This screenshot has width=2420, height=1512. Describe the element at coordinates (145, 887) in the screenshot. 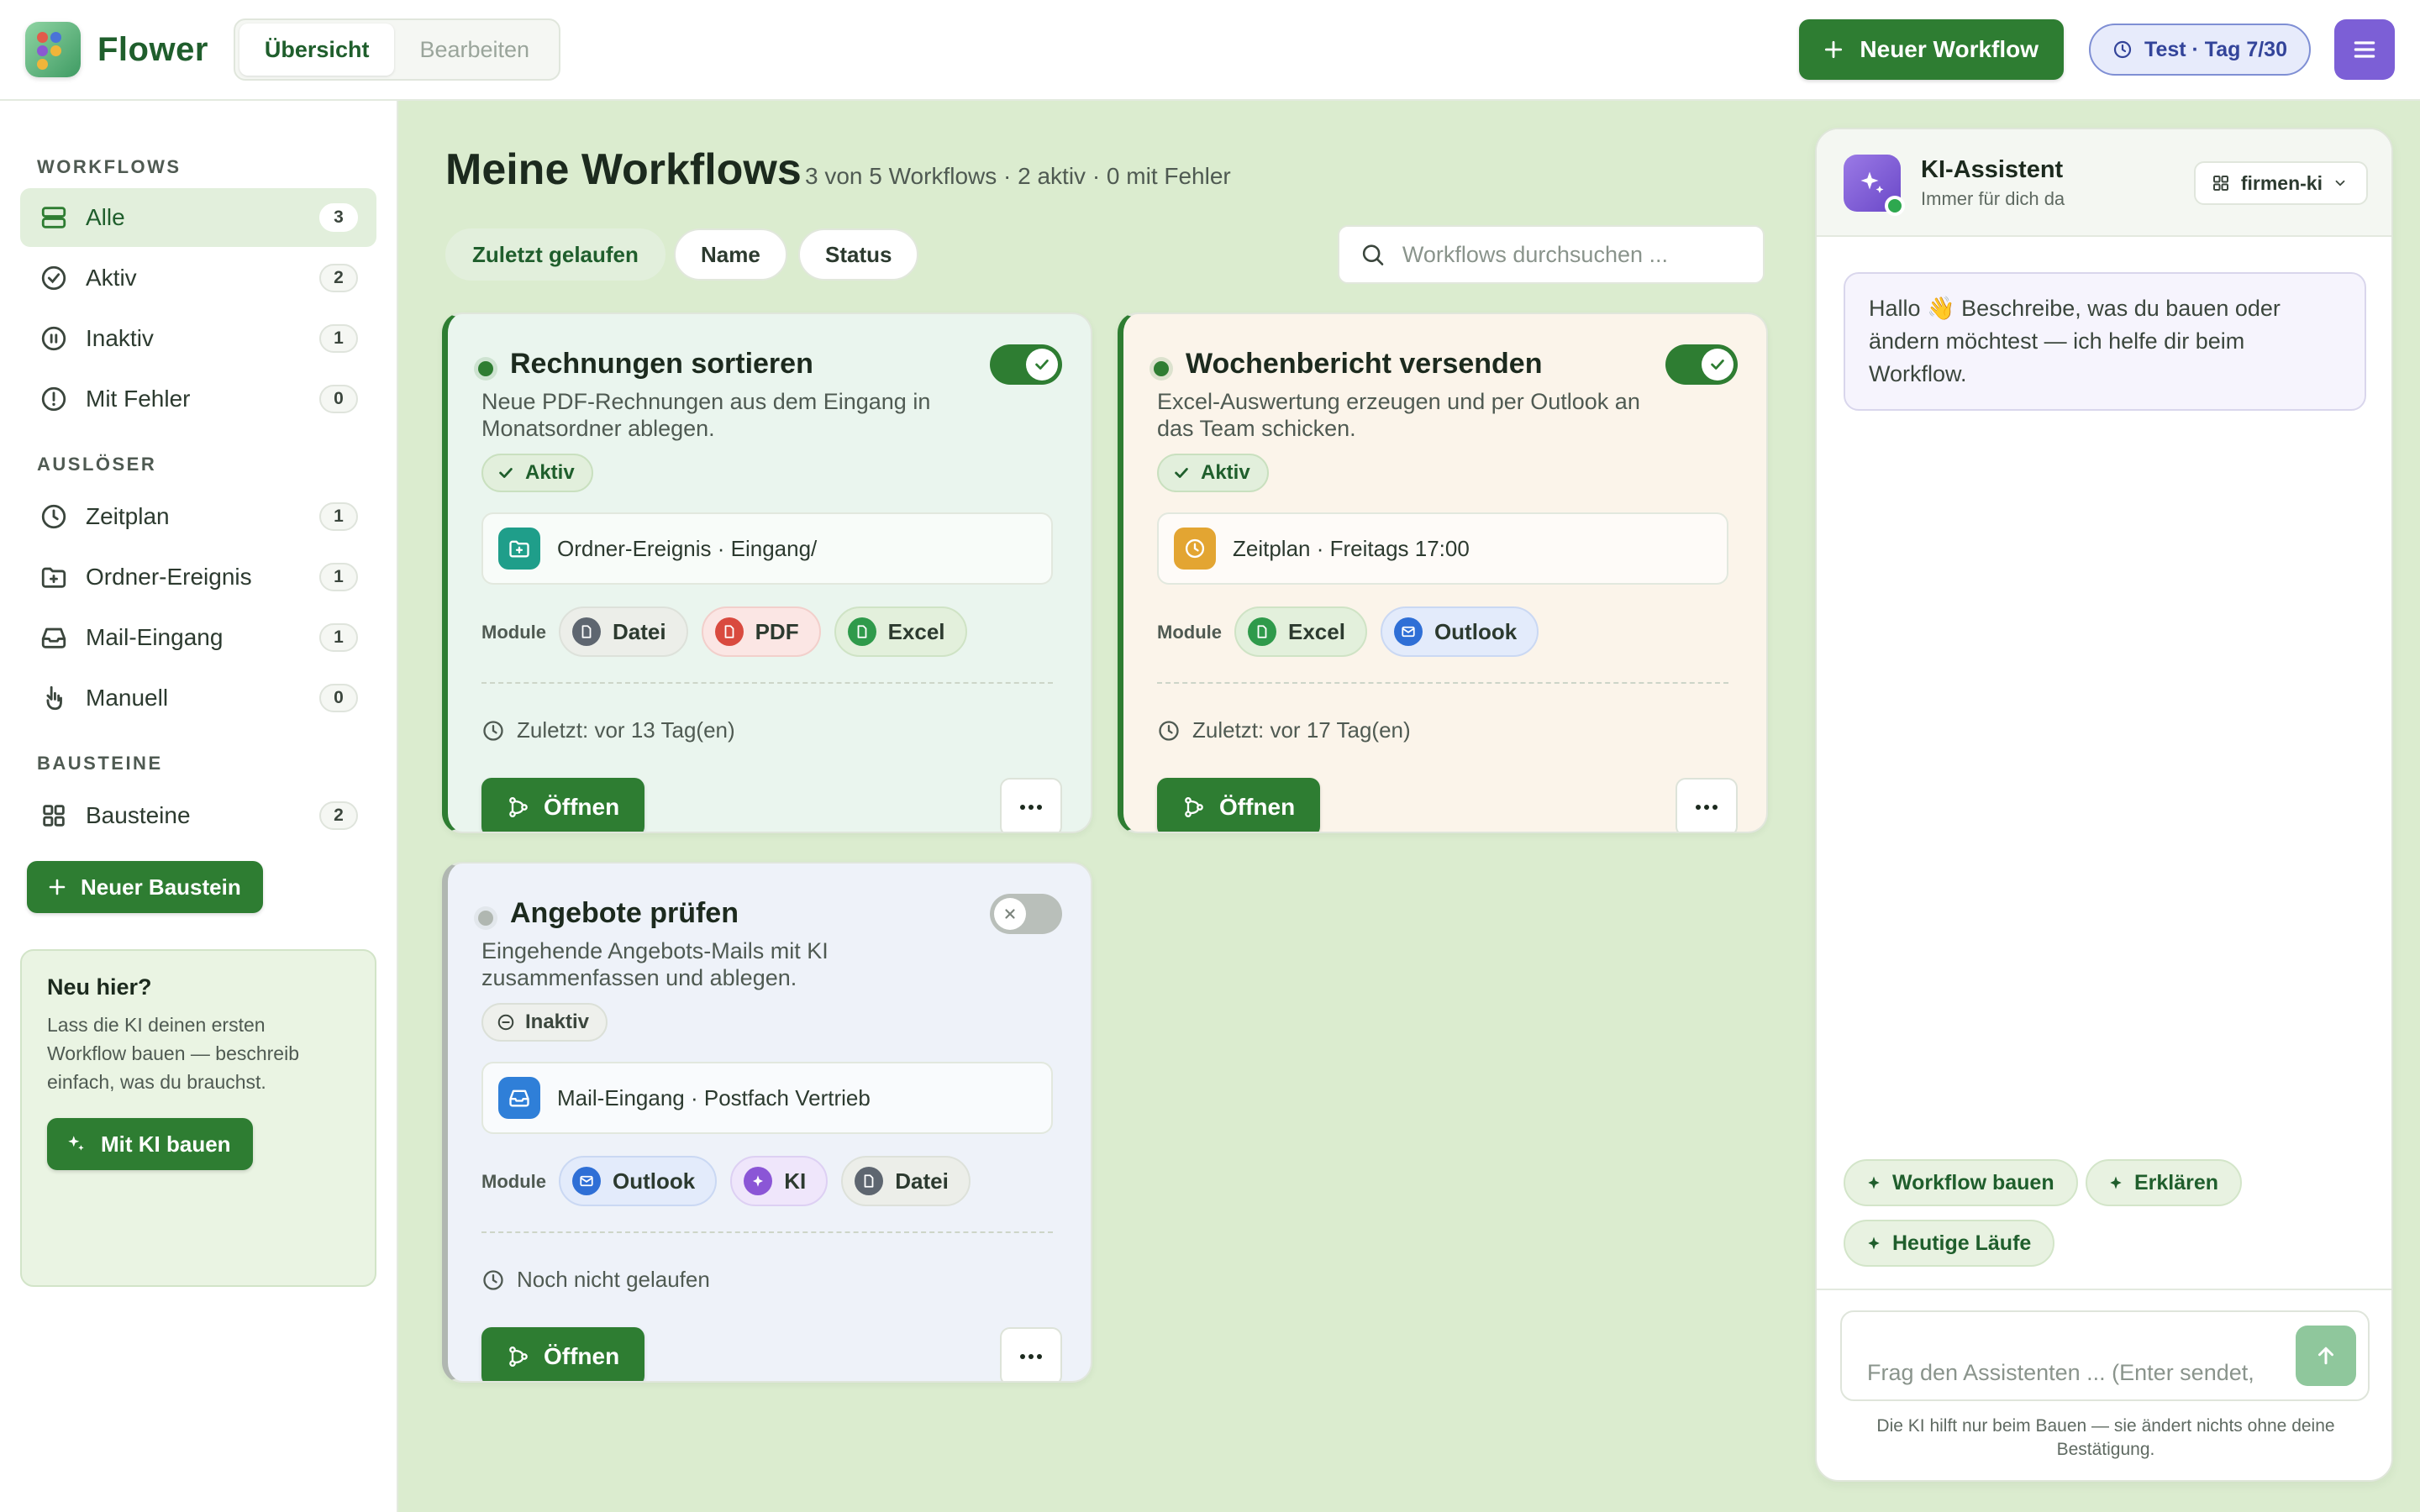

I see `new-block-button: Neuer Baustein` at that location.